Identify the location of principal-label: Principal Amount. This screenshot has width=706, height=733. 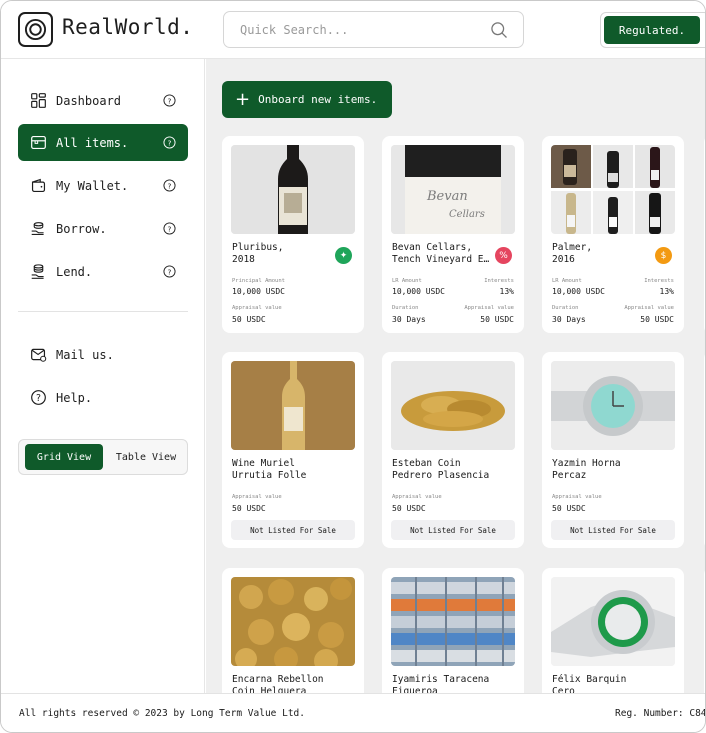
(258, 281).